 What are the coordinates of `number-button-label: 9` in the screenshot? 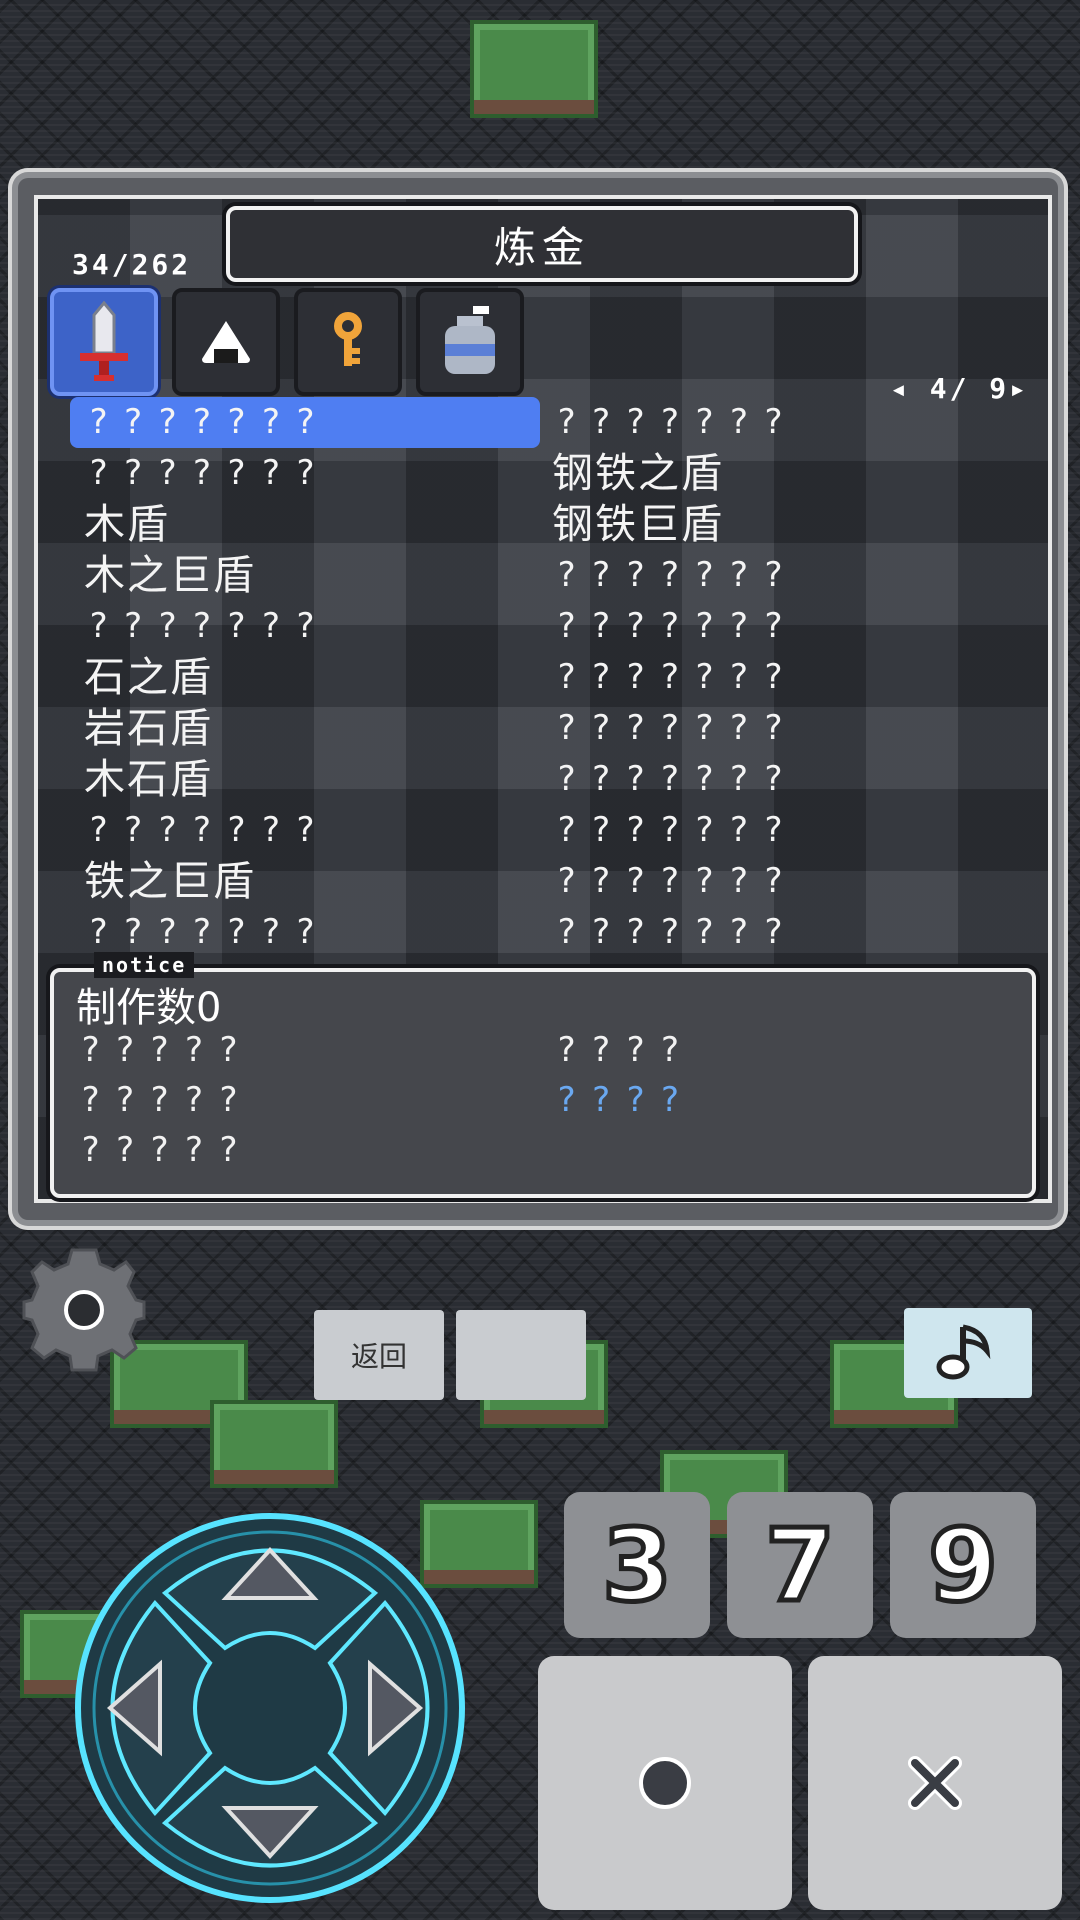 It's located at (963, 1565).